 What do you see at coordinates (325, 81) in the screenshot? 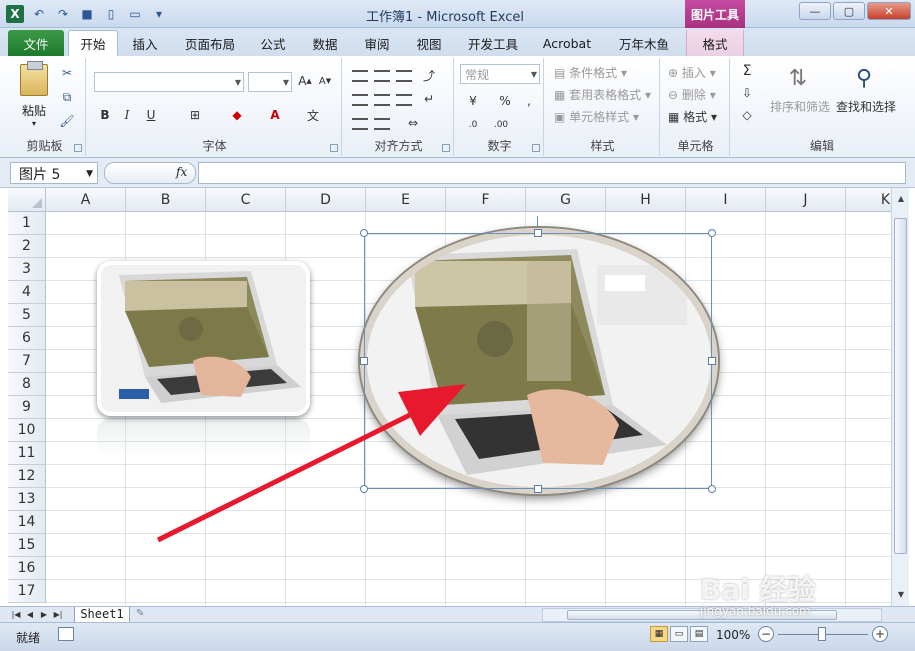
I see `shrink-font-icon: A ▼` at bounding box center [325, 81].